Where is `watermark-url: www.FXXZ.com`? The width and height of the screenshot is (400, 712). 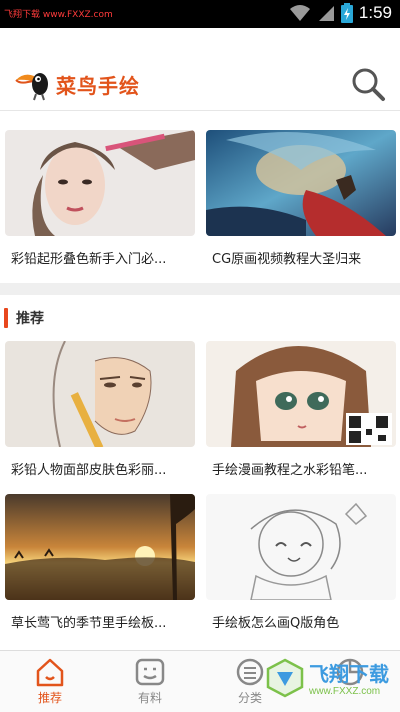 watermark-url: www.FXXZ.com is located at coordinates (345, 691).